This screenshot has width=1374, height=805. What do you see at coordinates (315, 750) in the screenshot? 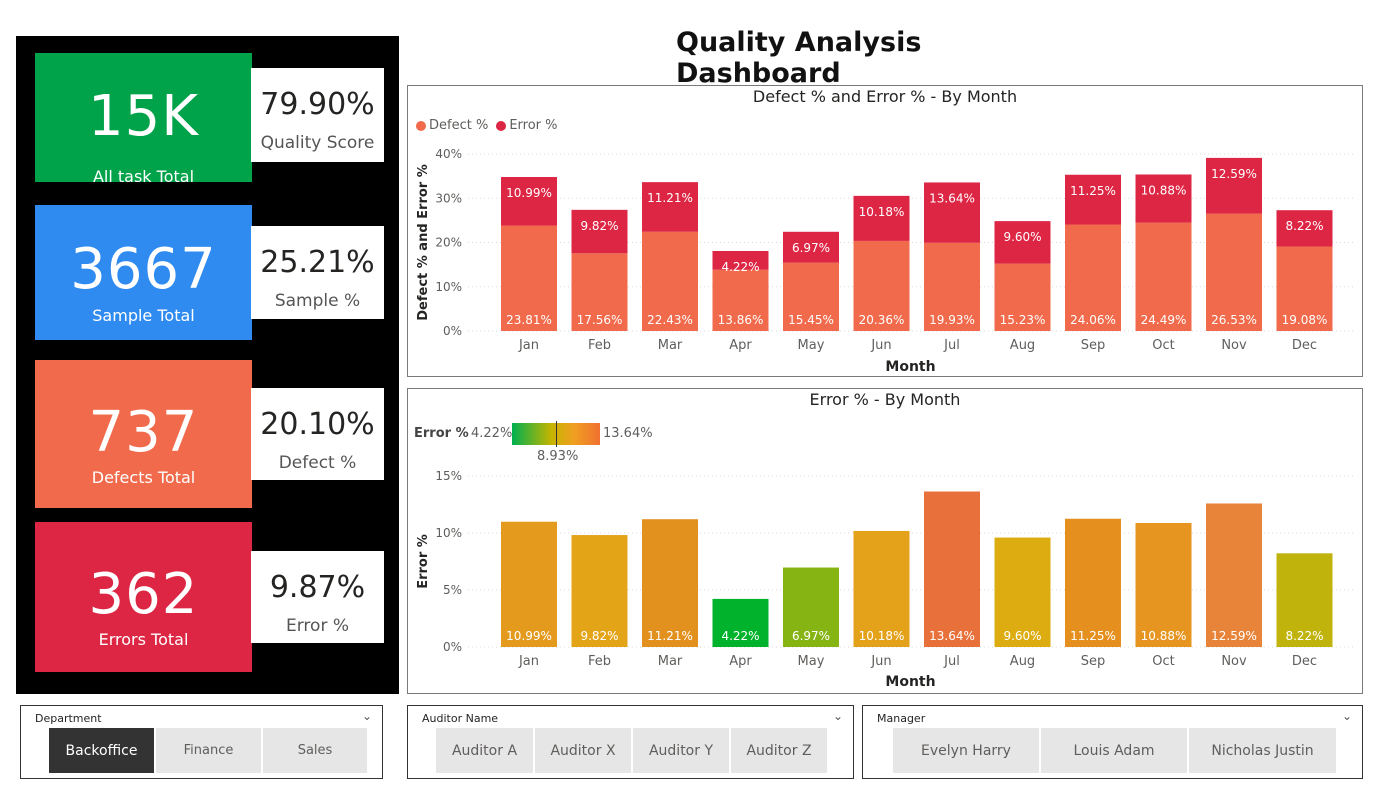
I see `department-option-sales: Sales` at bounding box center [315, 750].